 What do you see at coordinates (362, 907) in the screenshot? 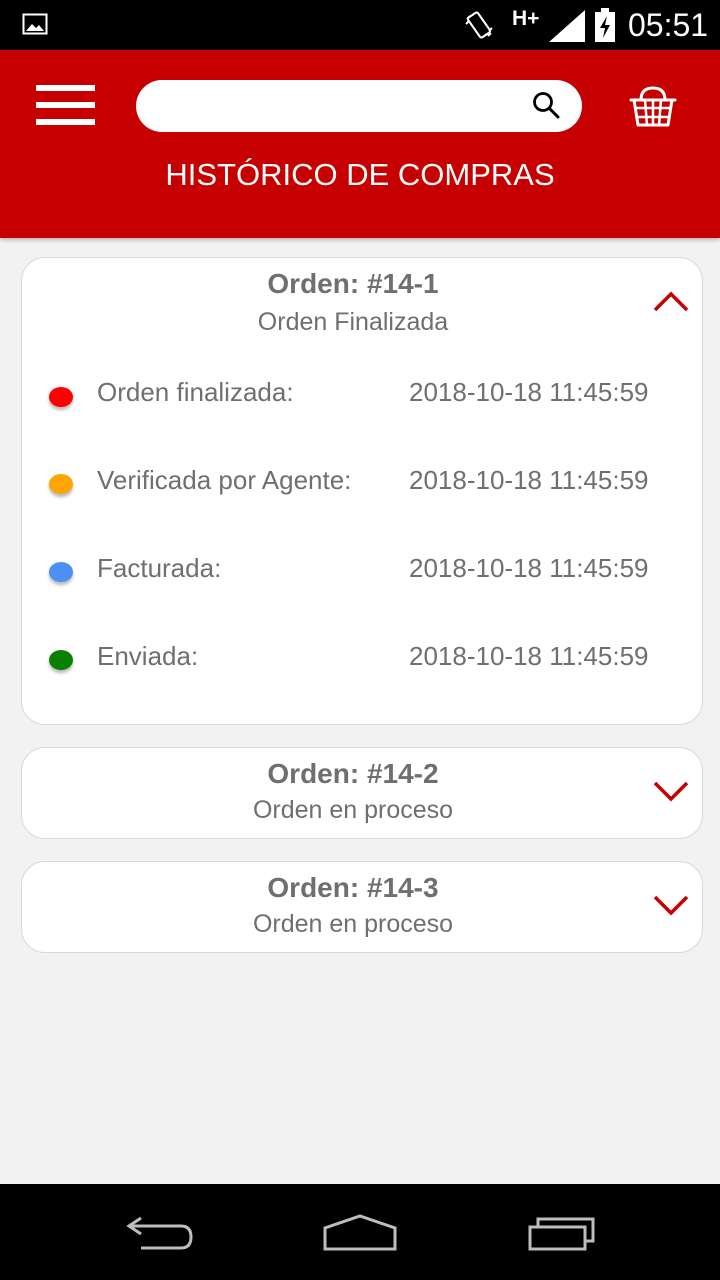
I see `order-card-14-3: Orden: #14-3 Orden en proceso` at bounding box center [362, 907].